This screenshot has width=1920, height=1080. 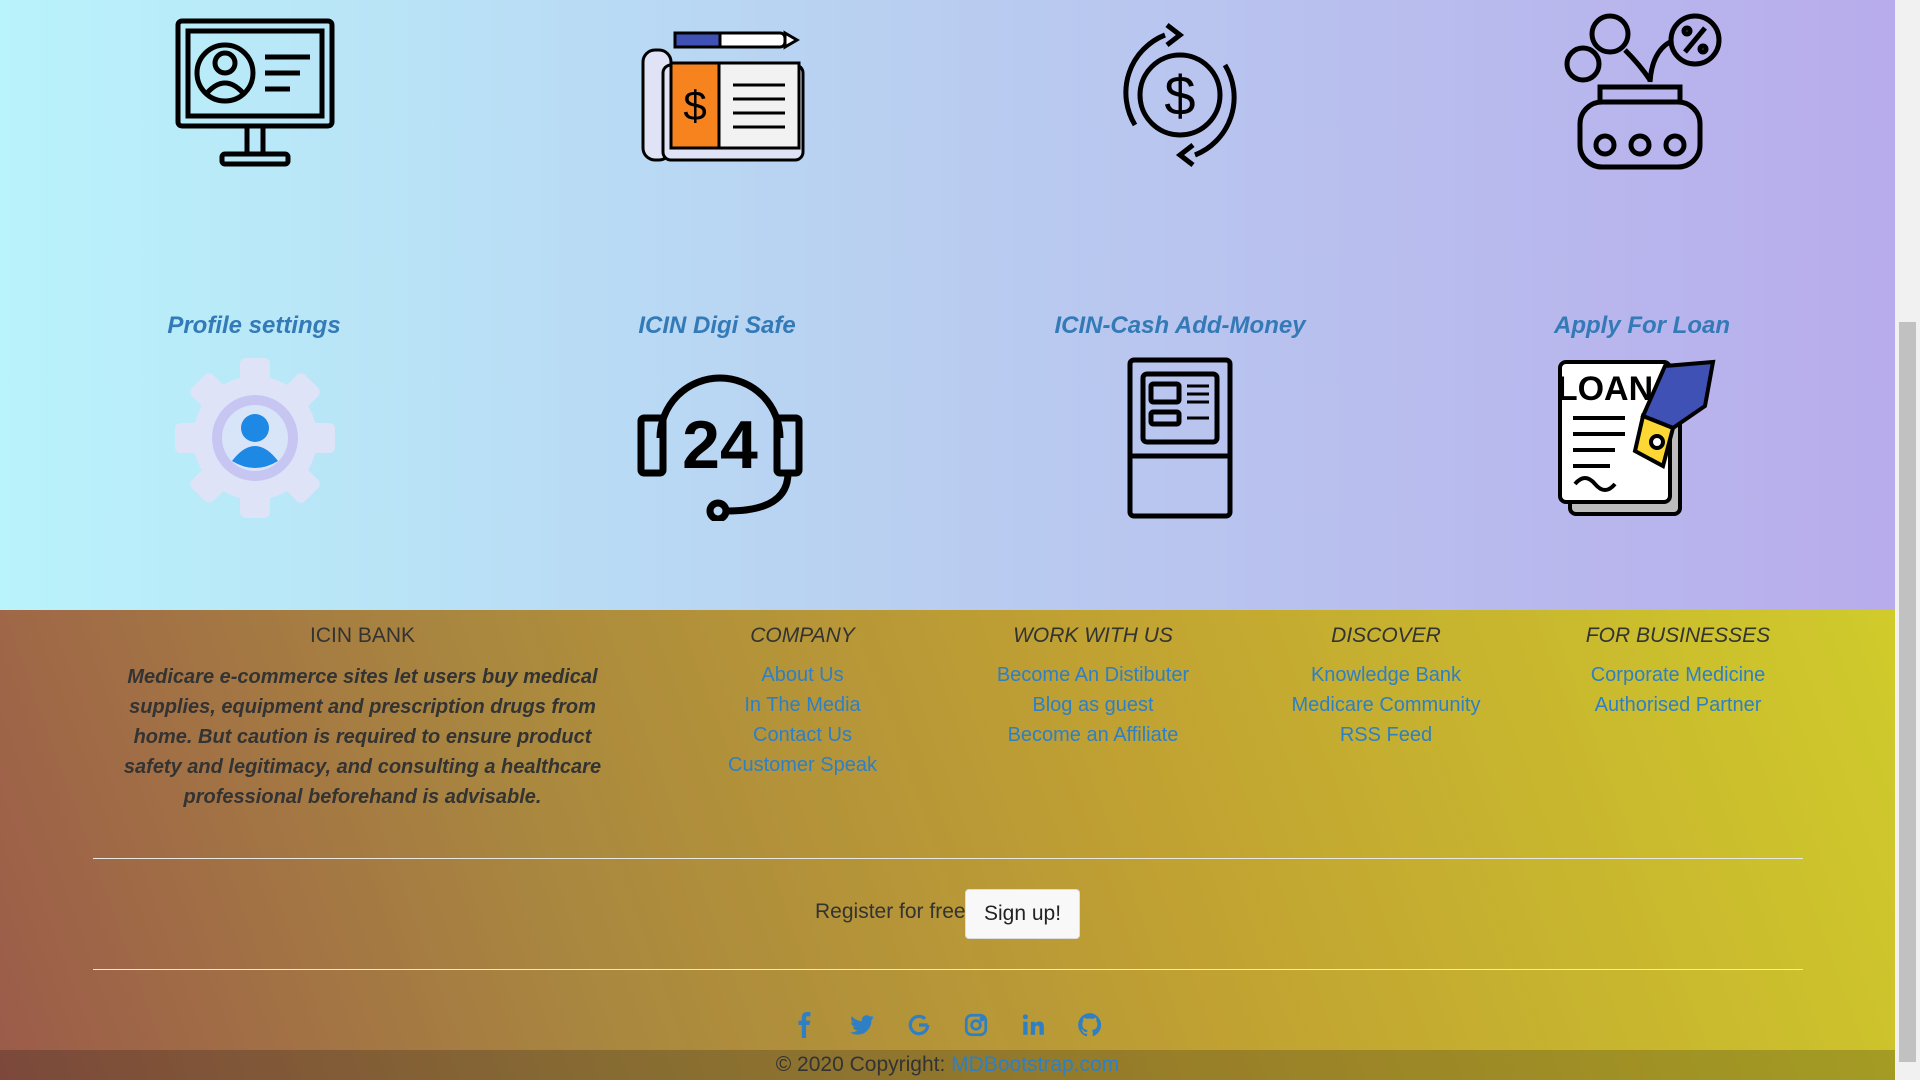 I want to click on copyright-text: © 2020 Copyright:, so click(x=860, y=1064).